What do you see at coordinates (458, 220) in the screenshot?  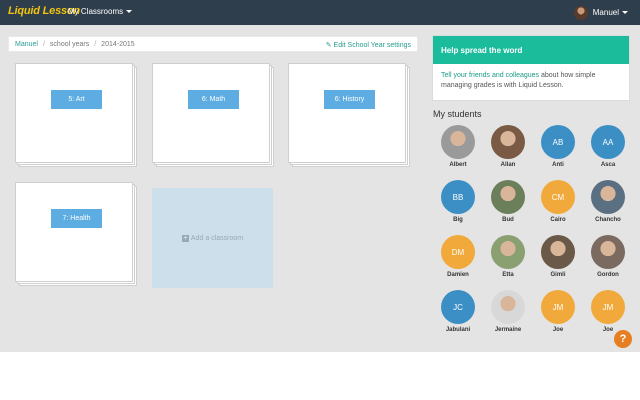 I see `student-name: Big` at bounding box center [458, 220].